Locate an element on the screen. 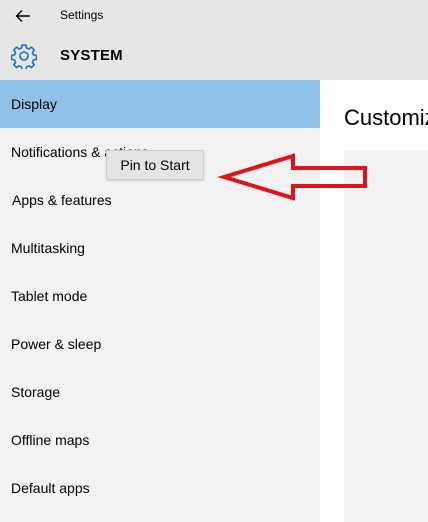 Image resolution: width=428 pixels, height=522 pixels. back-arrow-icon is located at coordinates (22, 16).